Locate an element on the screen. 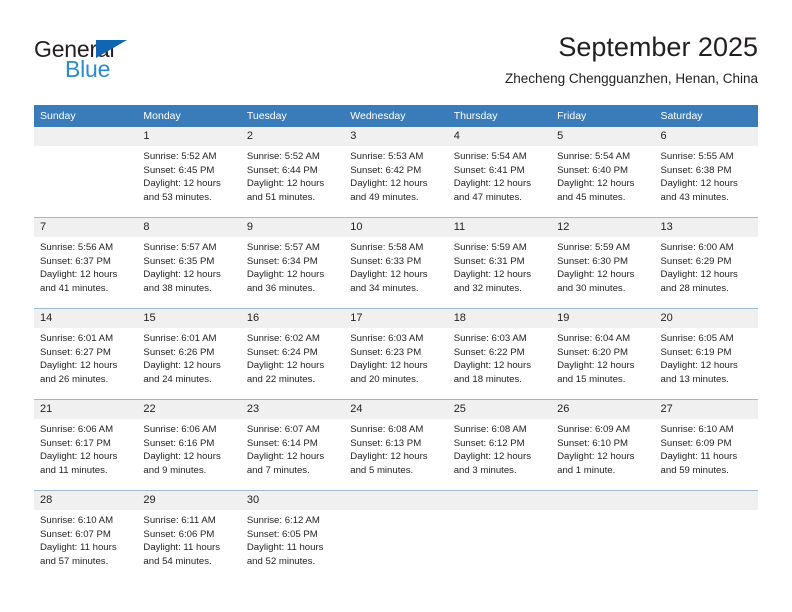  day-detail-line: Sunset: 6:20 PM is located at coordinates (593, 352).